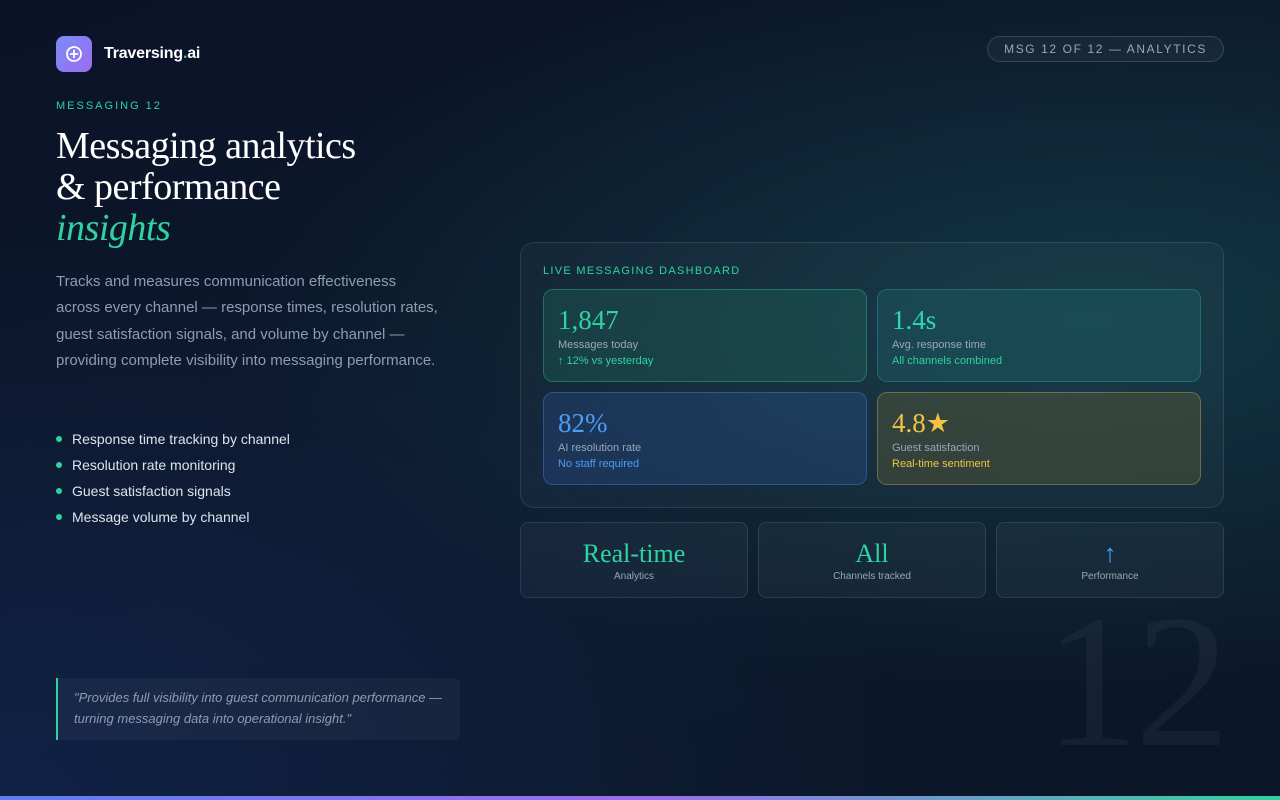 Image resolution: width=1280 pixels, height=800 pixels. Describe the element at coordinates (633, 576) in the screenshot. I see `stat-caption: Analytics` at that location.